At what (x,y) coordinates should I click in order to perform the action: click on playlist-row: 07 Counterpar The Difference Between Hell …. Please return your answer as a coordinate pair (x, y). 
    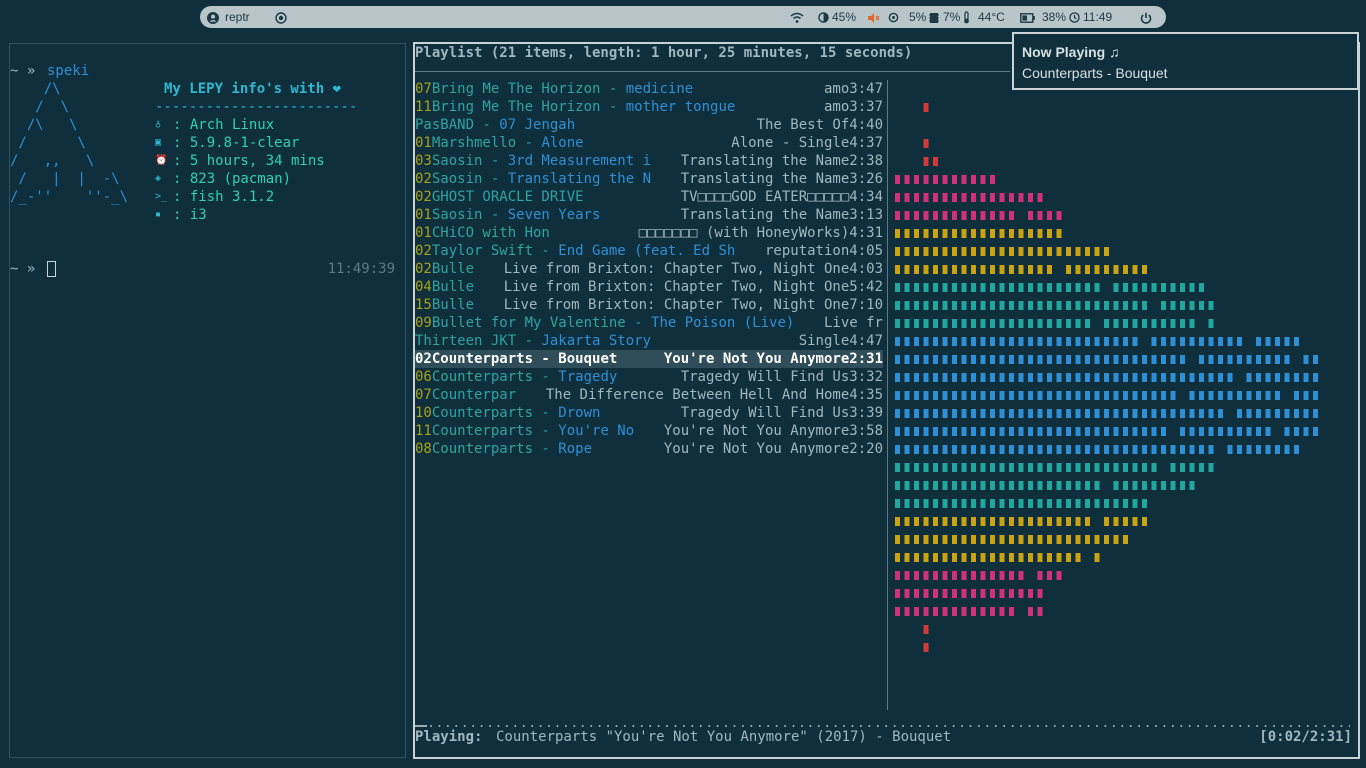
    Looking at the image, I should click on (649, 395).